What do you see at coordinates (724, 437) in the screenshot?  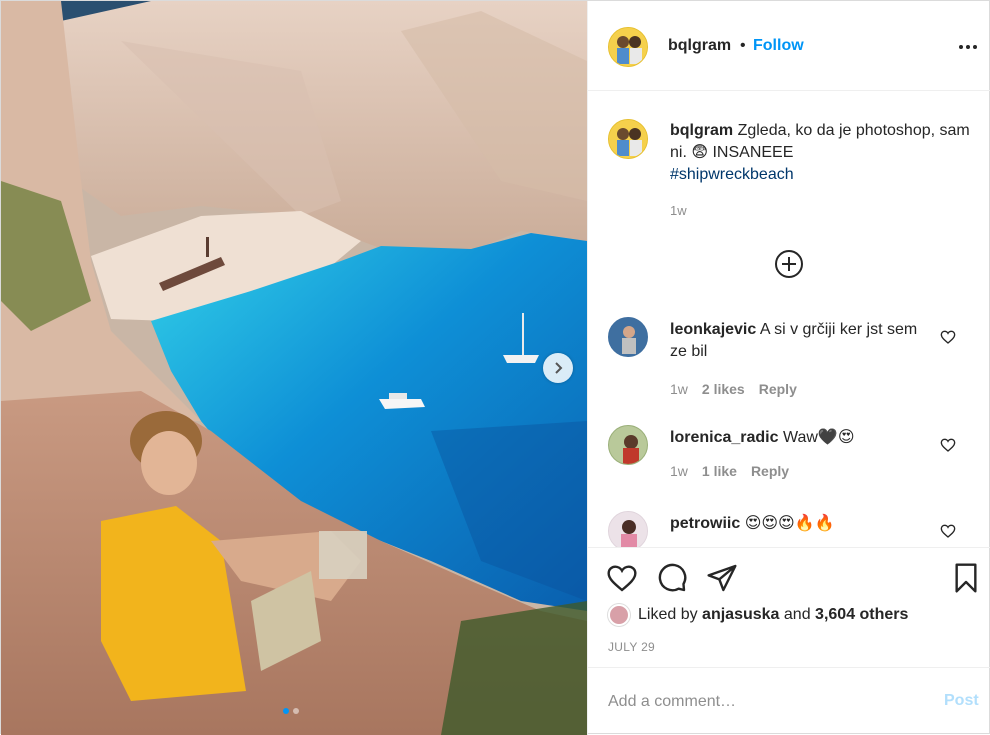 I see `comment-username: lorenica_radic` at bounding box center [724, 437].